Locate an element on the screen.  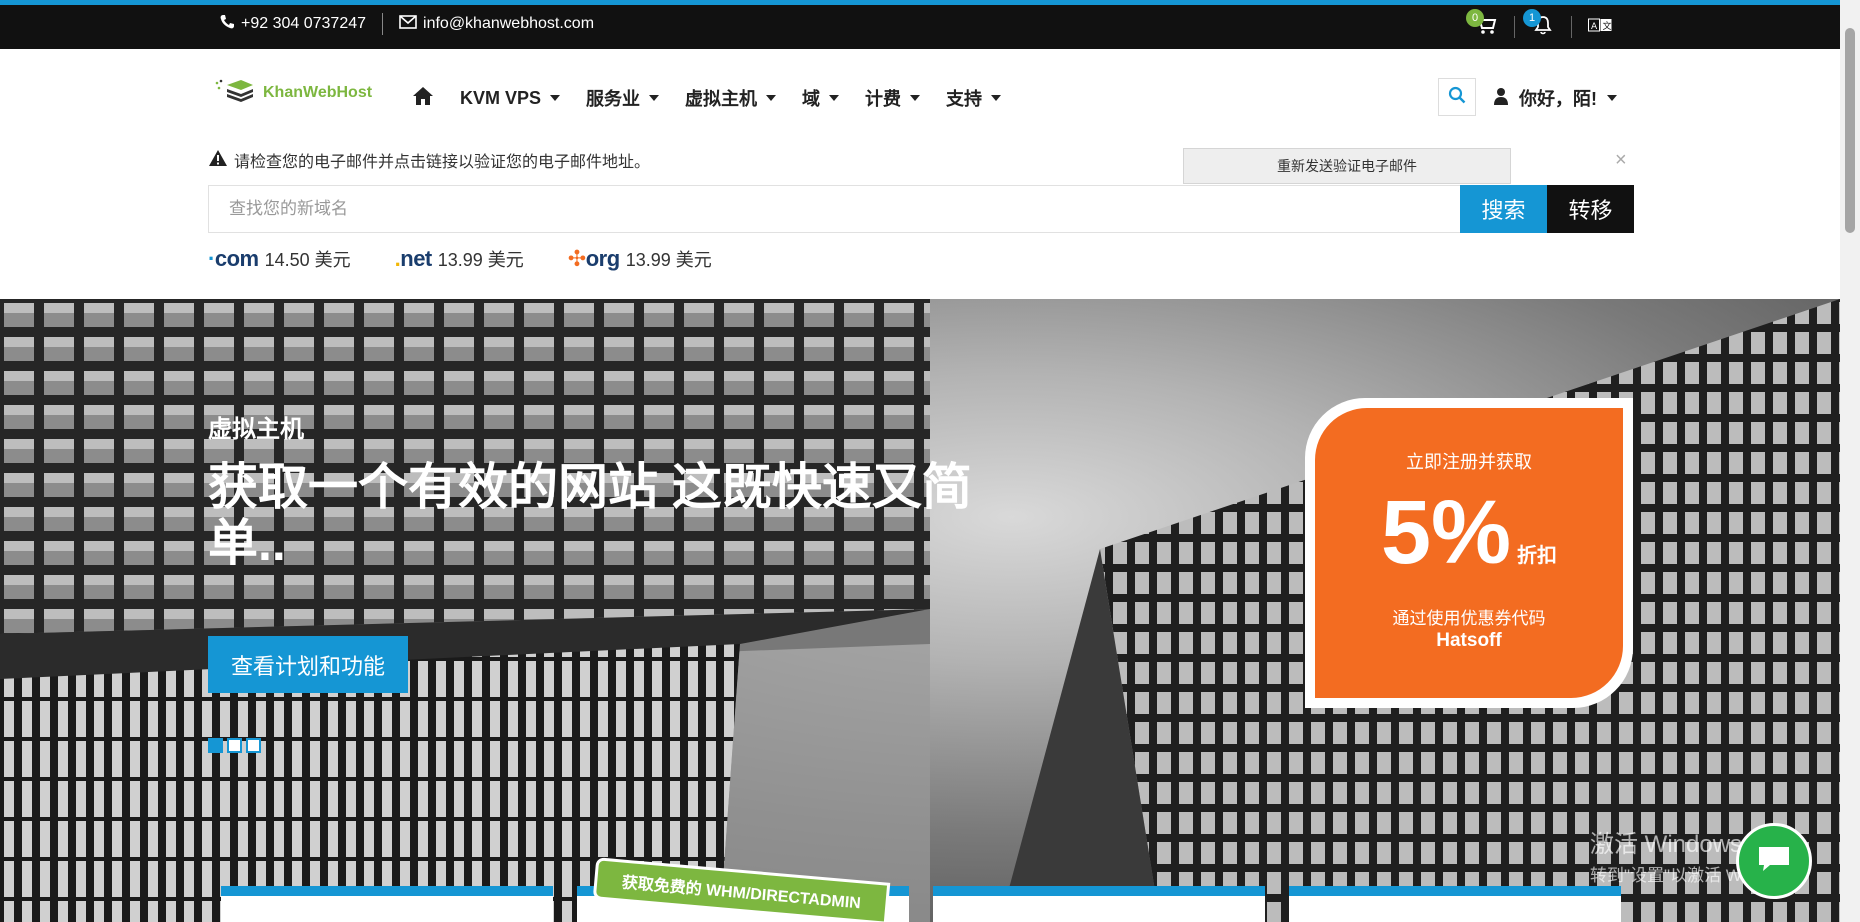
scrollbar-thumb is located at coordinates (1850, 130).